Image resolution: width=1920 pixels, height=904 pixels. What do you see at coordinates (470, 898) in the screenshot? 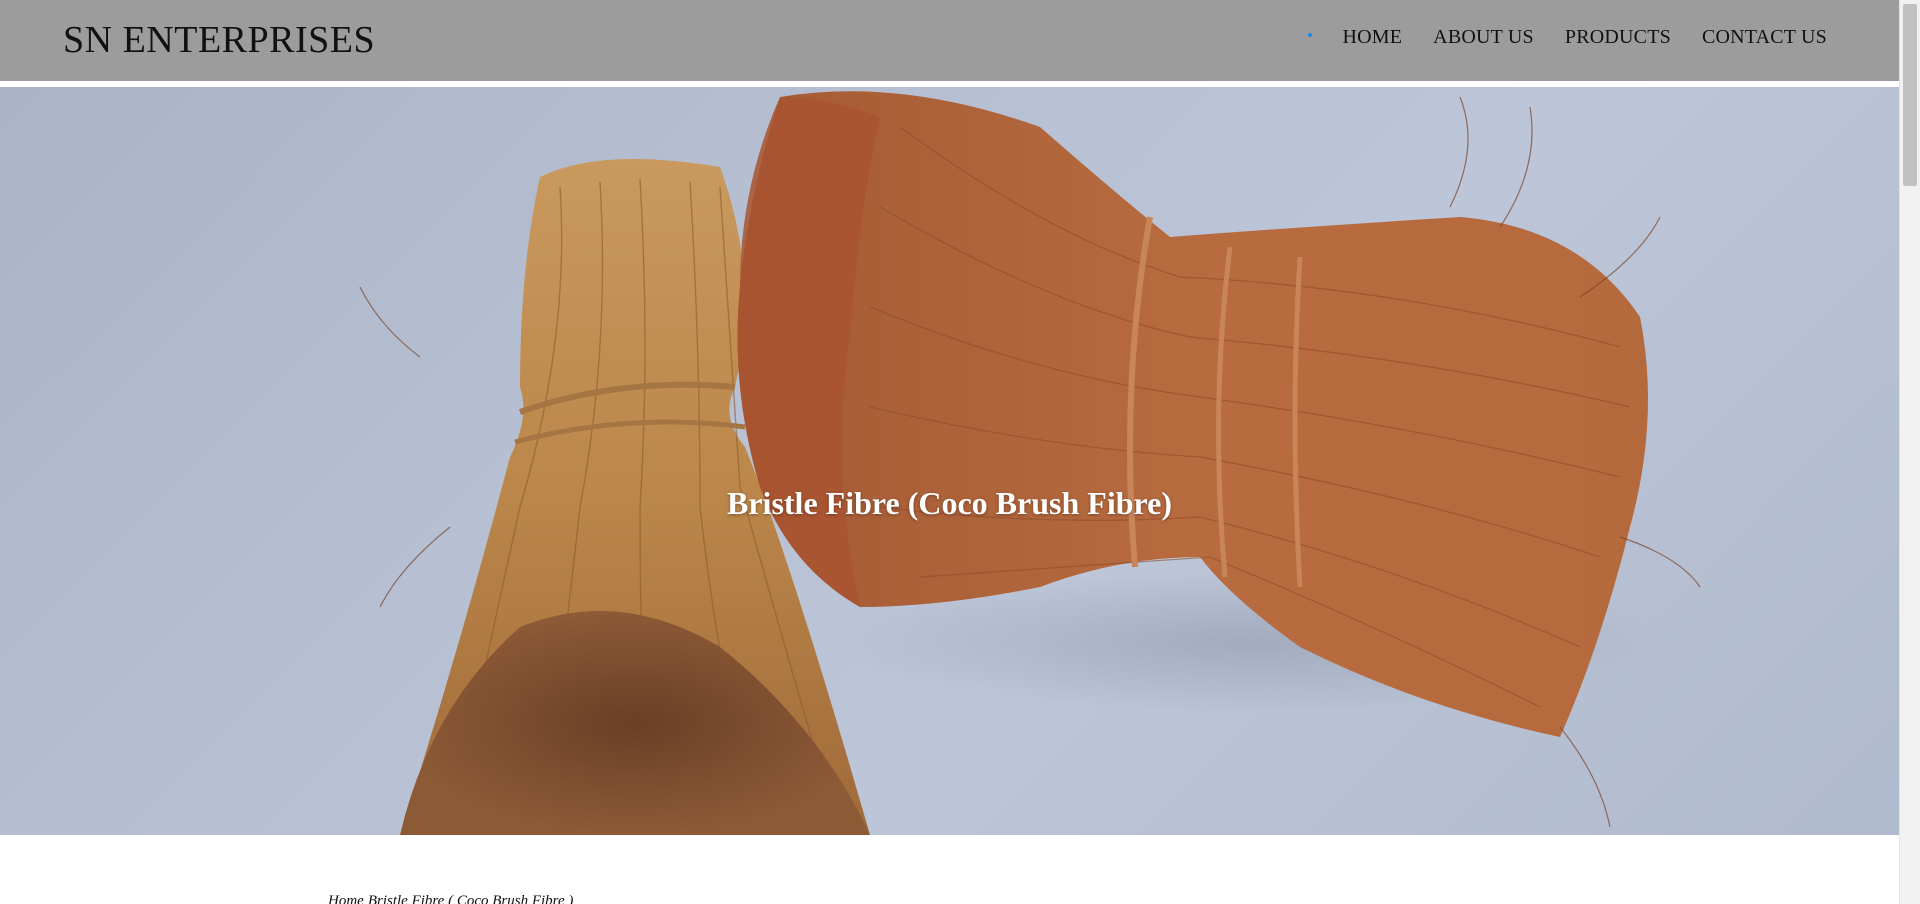
I see `breadcrumb-current: Bristle Fibre ( Coco Brush Fibre )` at bounding box center [470, 898].